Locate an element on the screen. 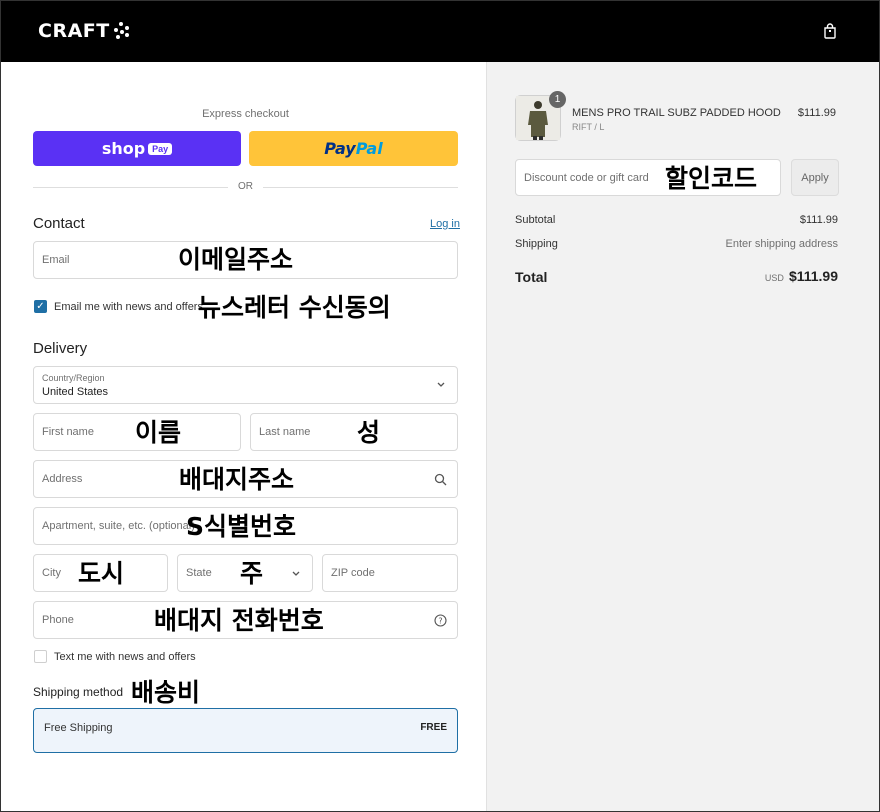 The height and width of the screenshot is (812, 880). shopping-bag-icon is located at coordinates (830, 31).